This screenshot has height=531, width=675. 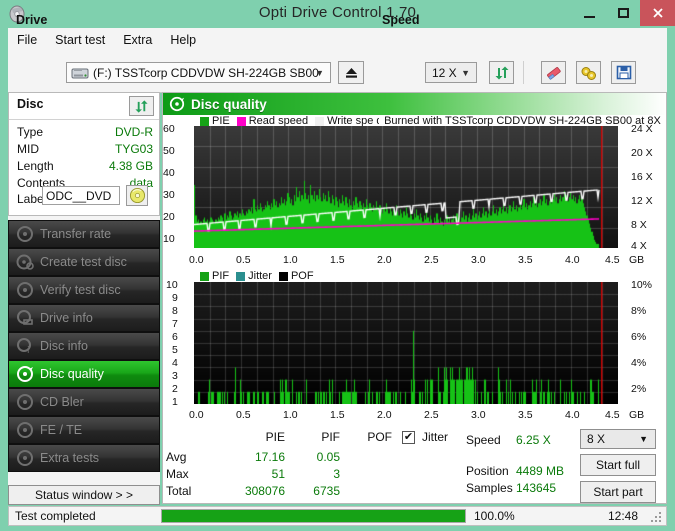 I want to click on disc-label-input, so click(x=81, y=195).